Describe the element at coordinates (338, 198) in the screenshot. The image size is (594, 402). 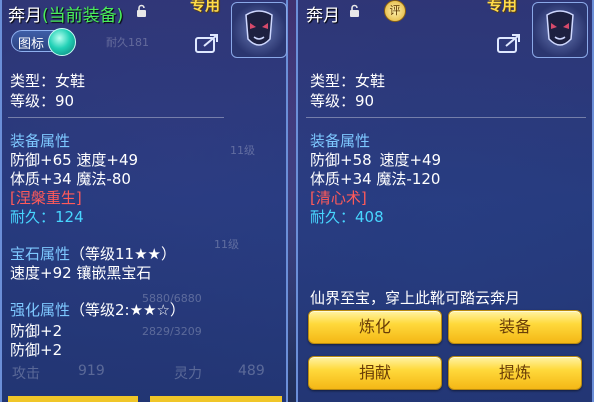
I see `special-skill: [清心术]` at that location.